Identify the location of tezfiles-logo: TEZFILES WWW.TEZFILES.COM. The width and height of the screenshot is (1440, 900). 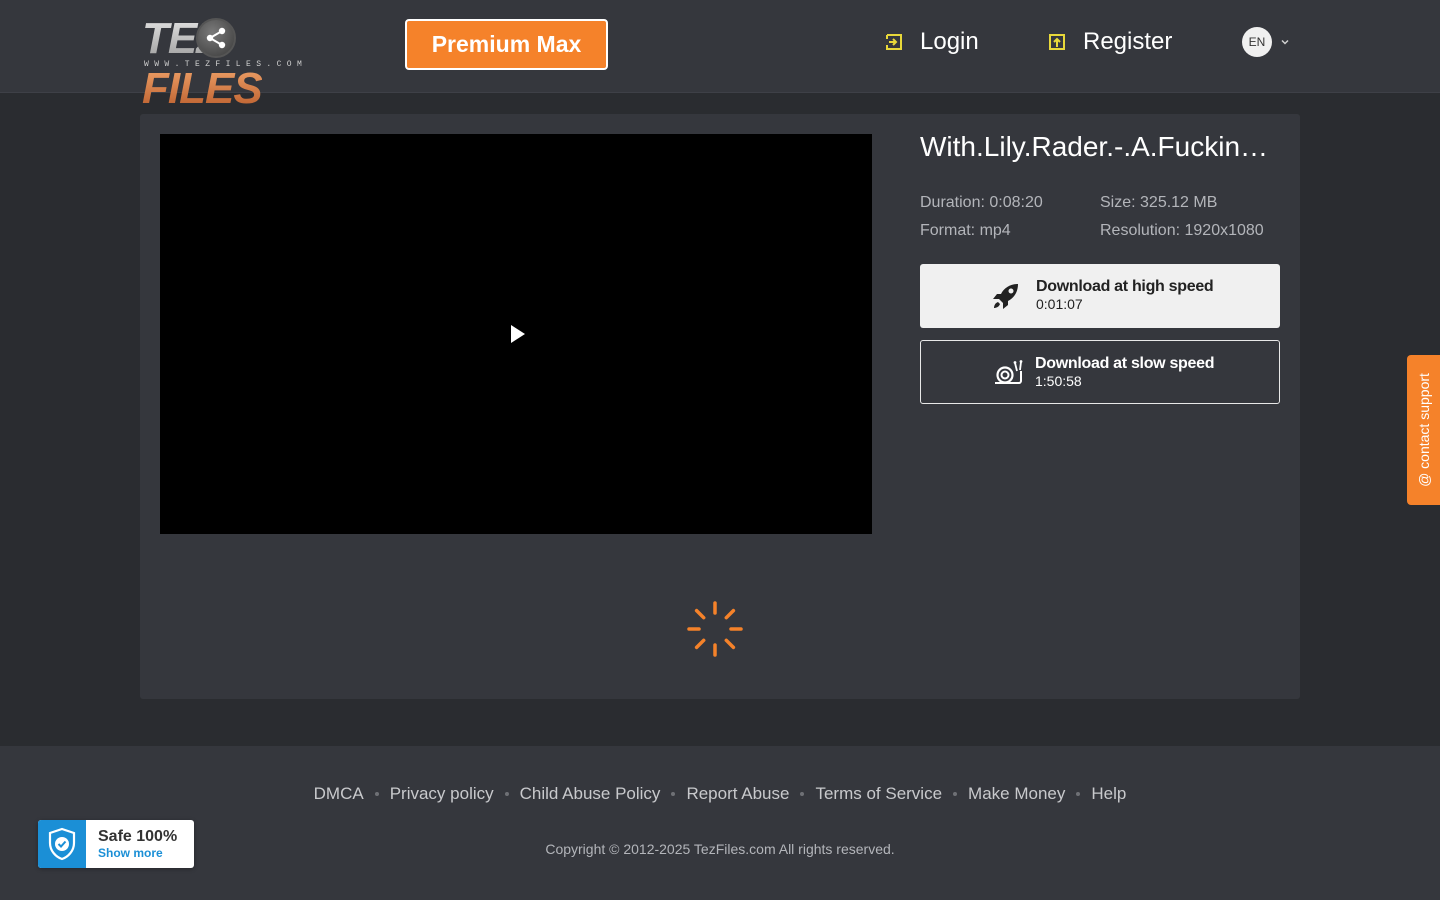
(238, 63).